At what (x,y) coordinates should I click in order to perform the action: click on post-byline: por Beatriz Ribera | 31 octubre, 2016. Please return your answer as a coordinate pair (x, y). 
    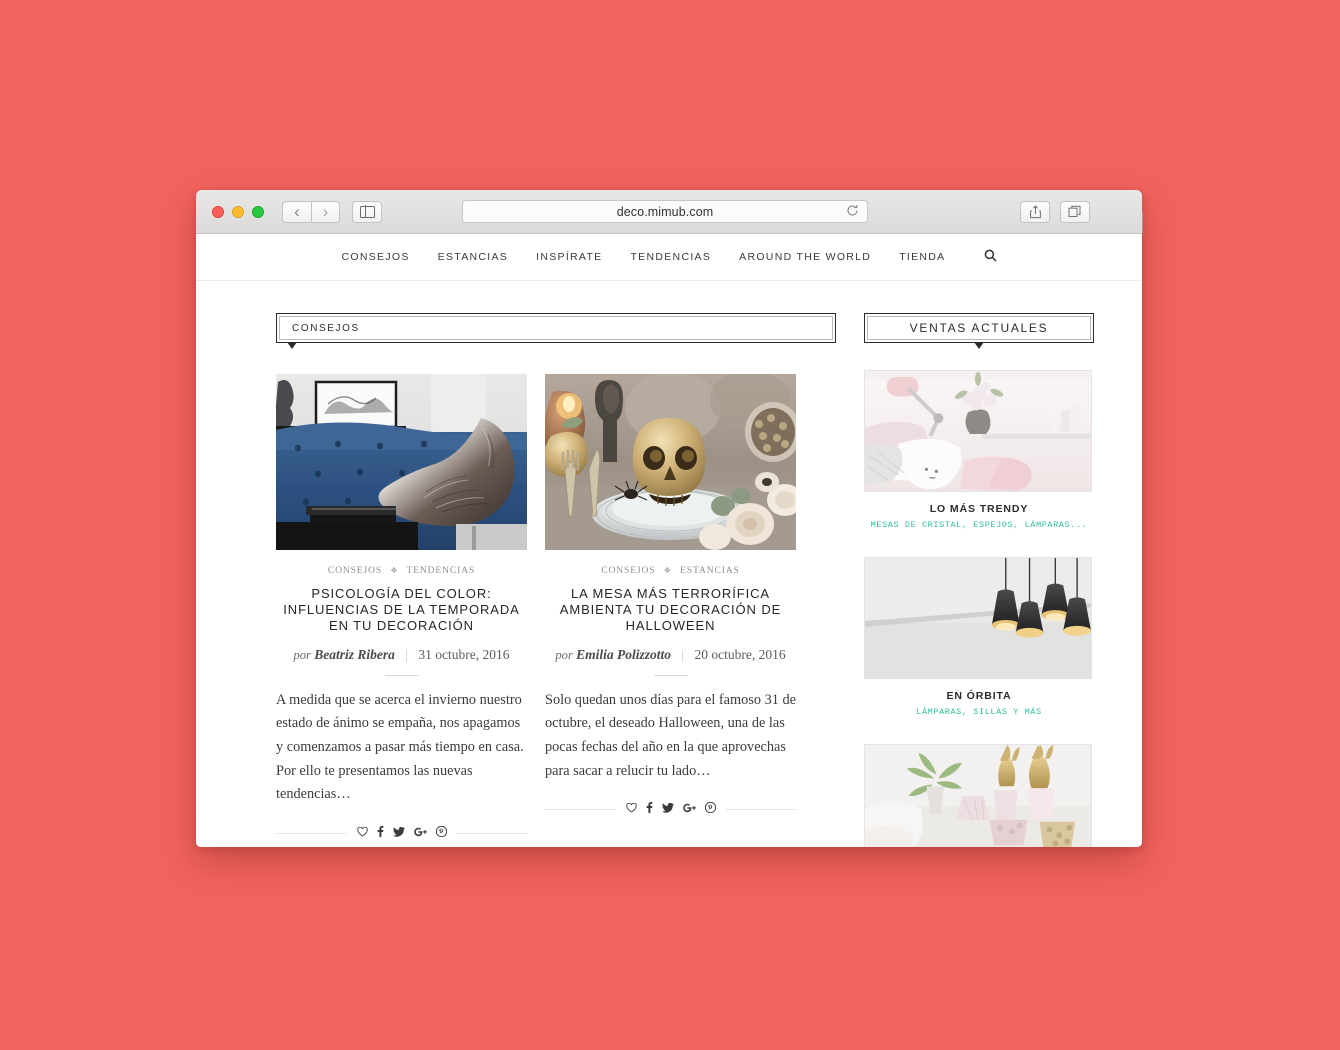
    Looking at the image, I should click on (401, 655).